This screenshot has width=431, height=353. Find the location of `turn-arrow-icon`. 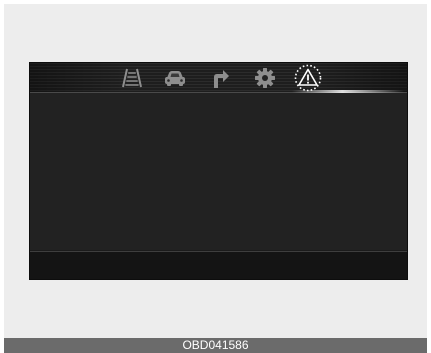

turn-arrow-icon is located at coordinates (220, 78).